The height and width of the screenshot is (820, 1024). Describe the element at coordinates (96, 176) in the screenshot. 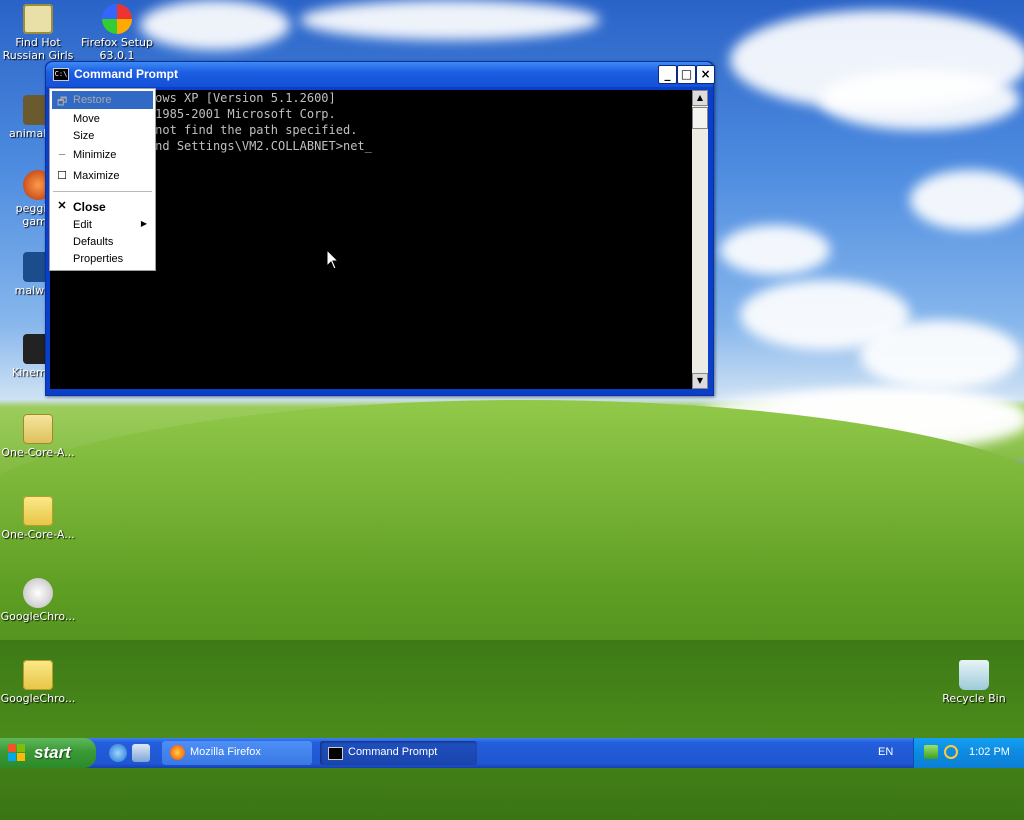

I see `menu-item-label: Maximize` at that location.